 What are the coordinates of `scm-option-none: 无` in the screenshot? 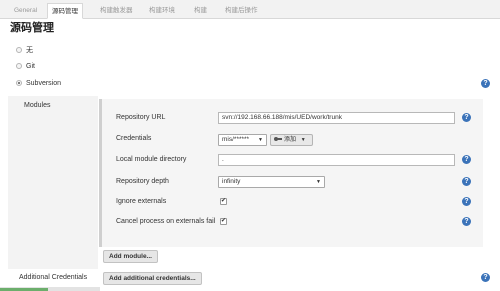 It's located at (24, 50).